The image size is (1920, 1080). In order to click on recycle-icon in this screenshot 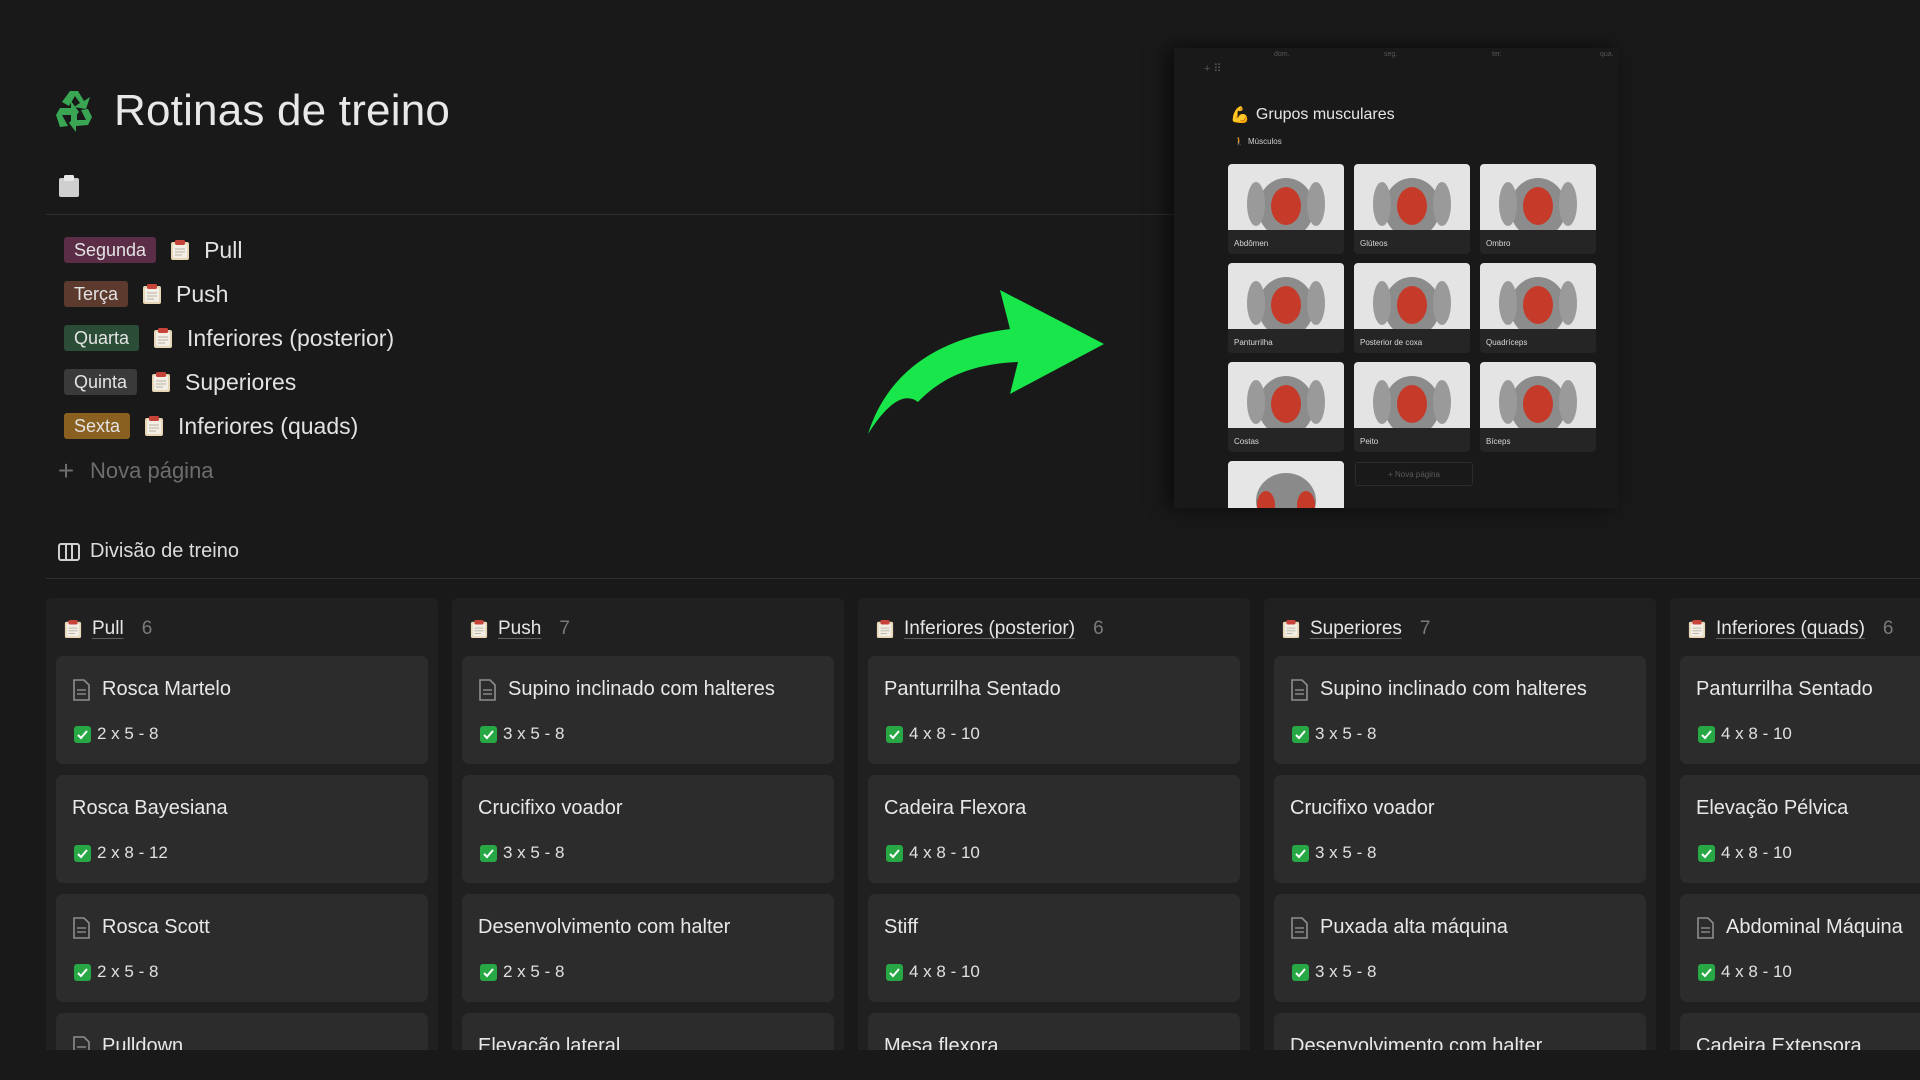, I will do `click(74, 111)`.